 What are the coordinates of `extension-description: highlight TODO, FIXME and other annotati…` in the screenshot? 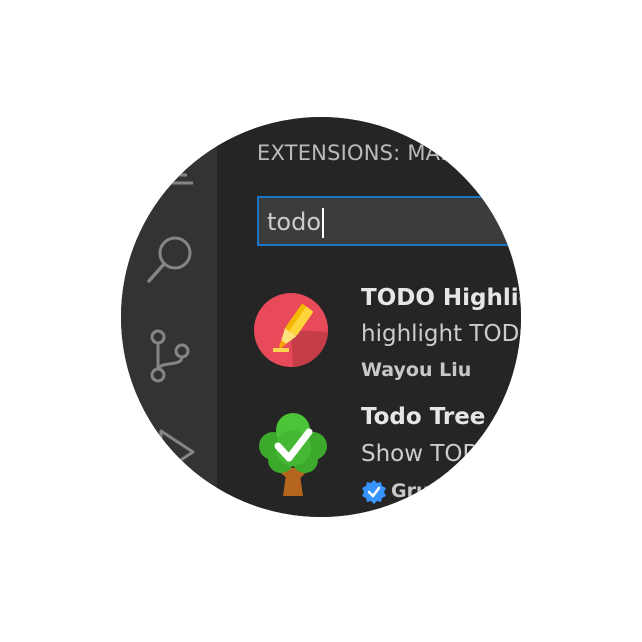 It's located at (441, 334).